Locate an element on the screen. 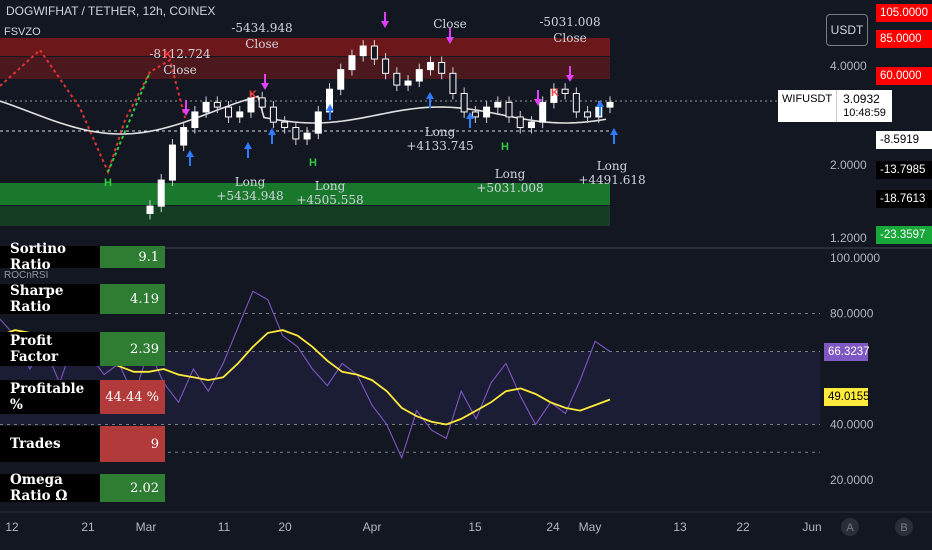  time-axis-button-label: B is located at coordinates (903, 528).